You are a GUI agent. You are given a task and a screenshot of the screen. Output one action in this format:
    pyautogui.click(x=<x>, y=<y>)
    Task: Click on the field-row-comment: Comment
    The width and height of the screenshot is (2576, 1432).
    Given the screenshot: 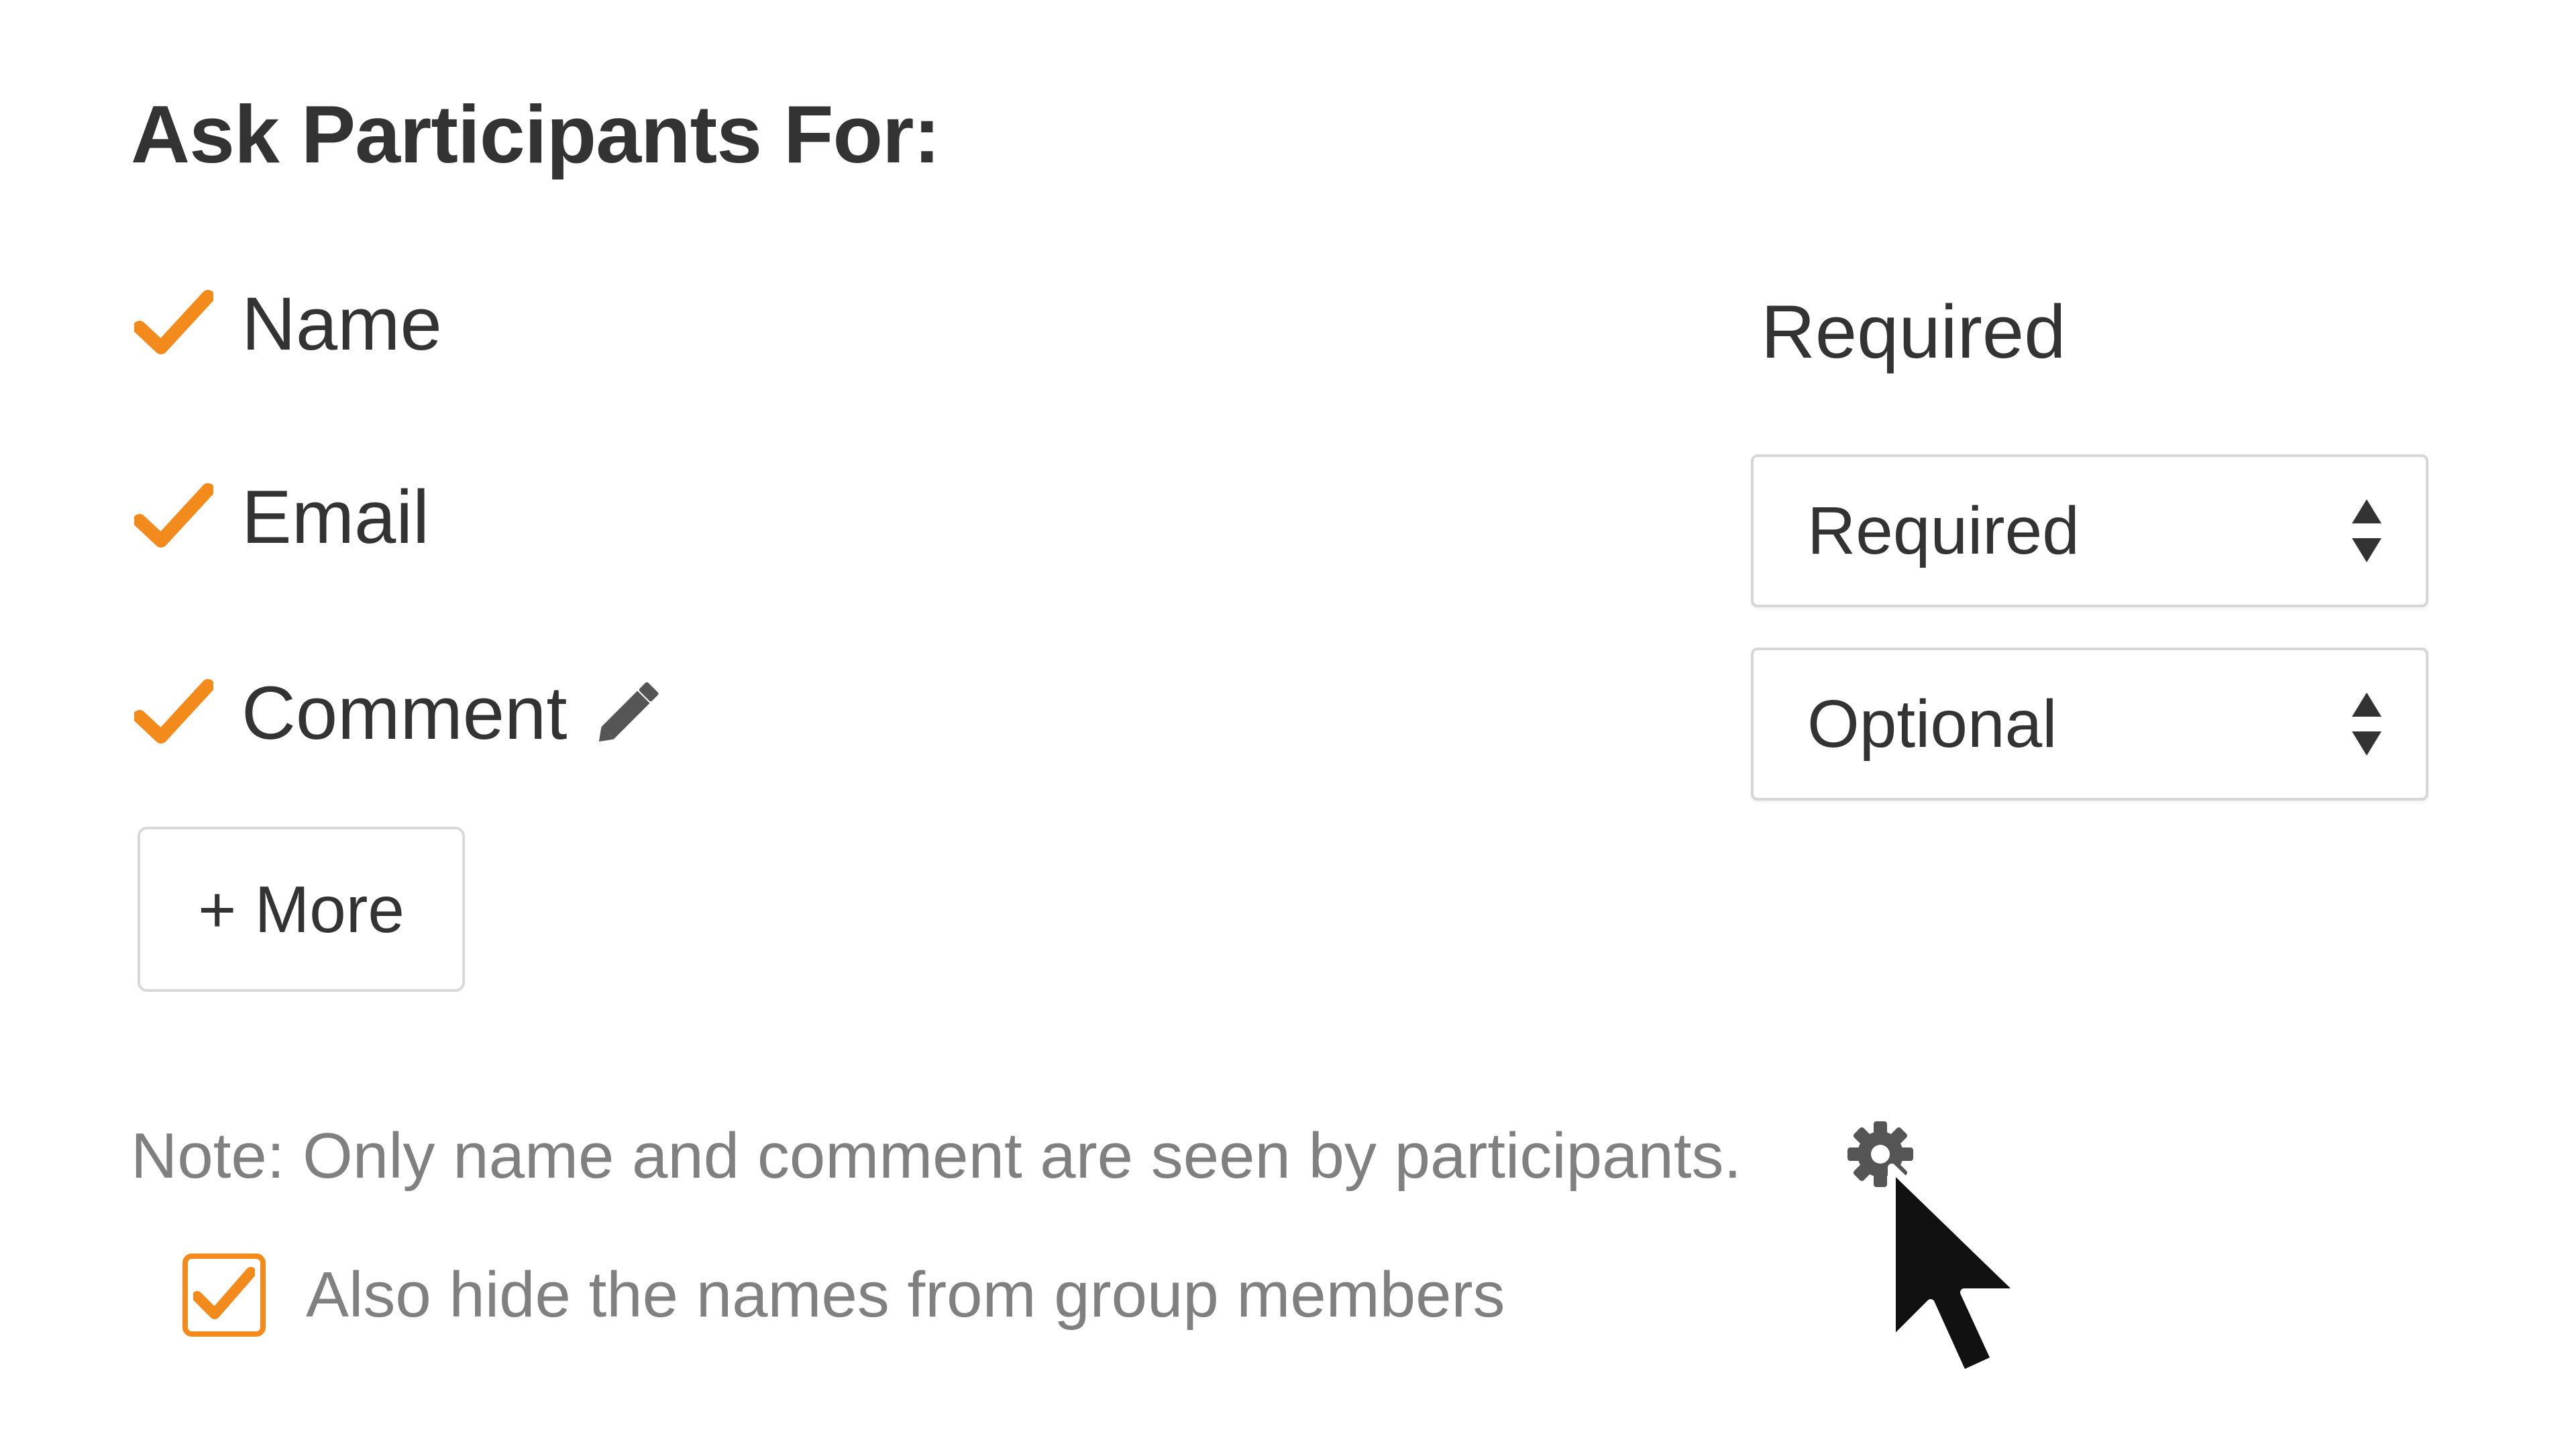 What is the action you would take?
    pyautogui.click(x=403, y=713)
    